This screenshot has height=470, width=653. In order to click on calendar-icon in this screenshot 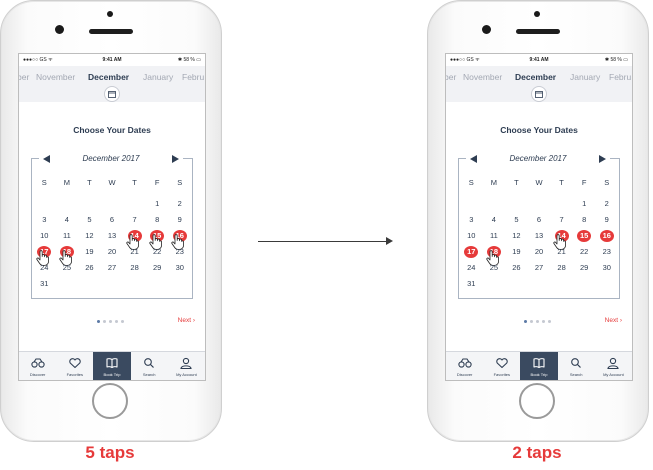, I will do `click(112, 94)`.